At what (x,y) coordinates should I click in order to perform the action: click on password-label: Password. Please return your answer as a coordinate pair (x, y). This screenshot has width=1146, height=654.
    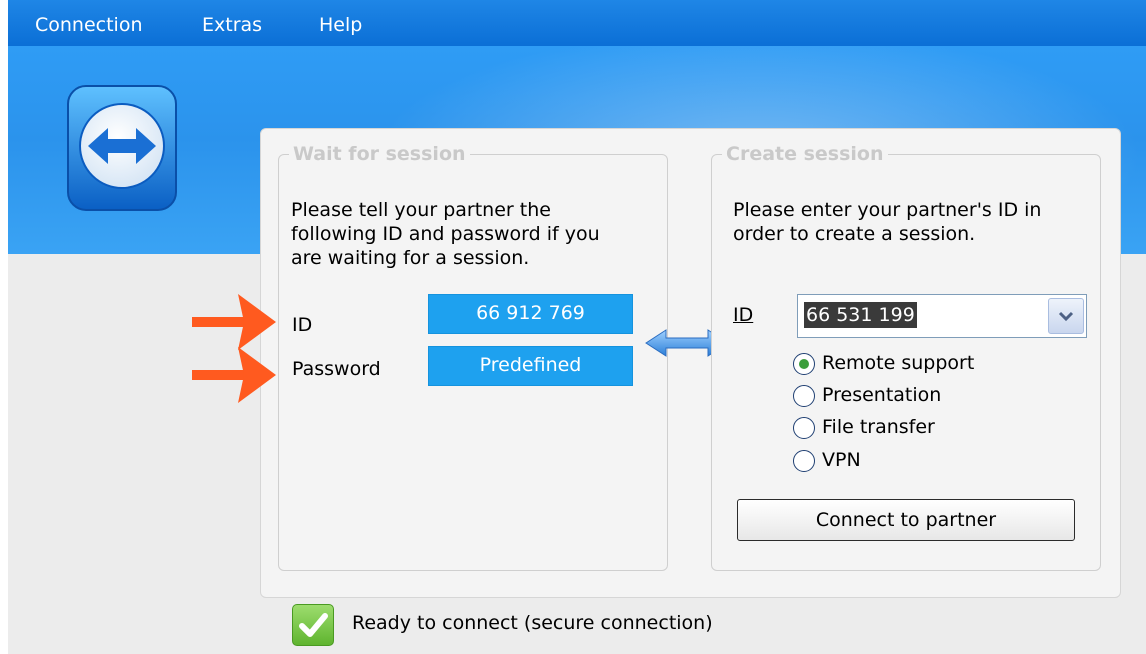
    Looking at the image, I should click on (336, 369).